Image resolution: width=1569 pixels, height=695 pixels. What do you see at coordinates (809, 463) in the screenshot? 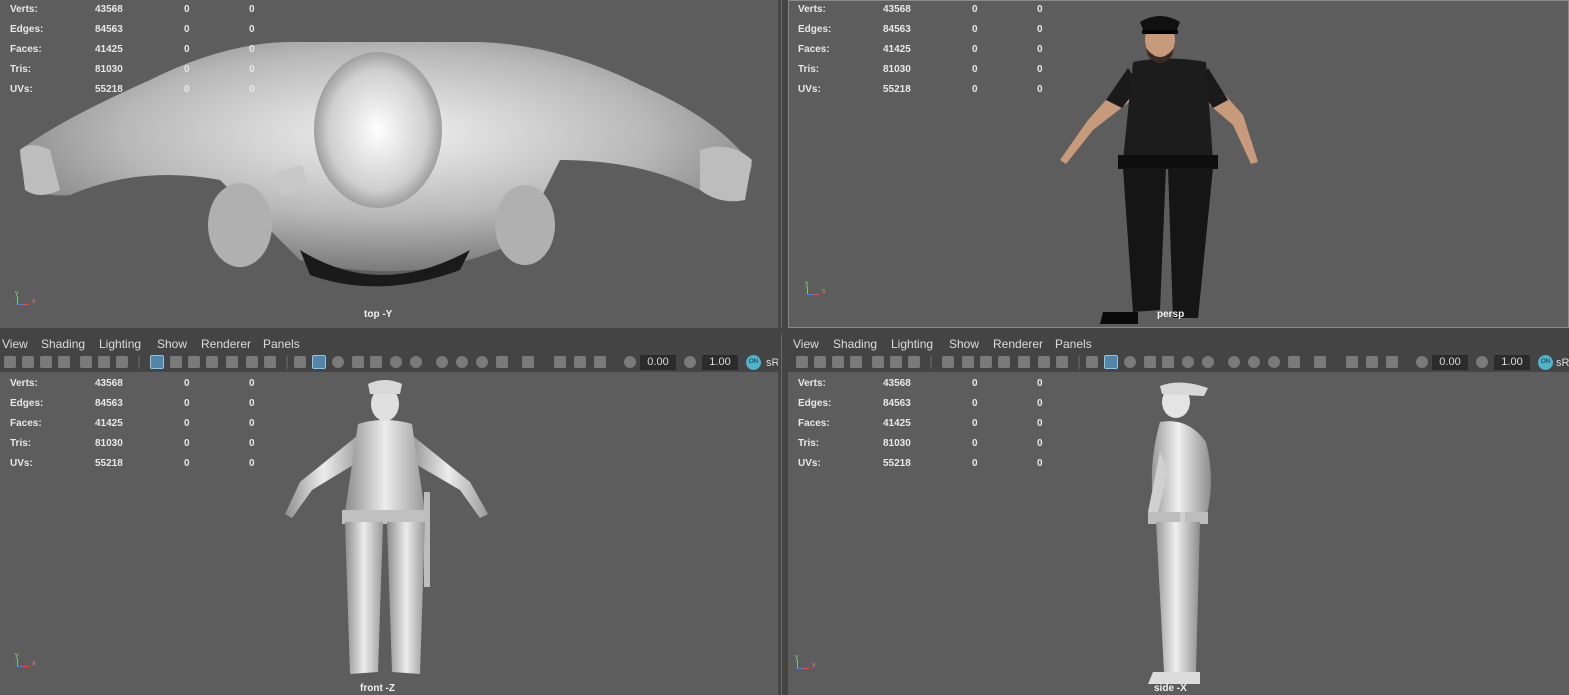
I see `hud-label: UVs:` at bounding box center [809, 463].